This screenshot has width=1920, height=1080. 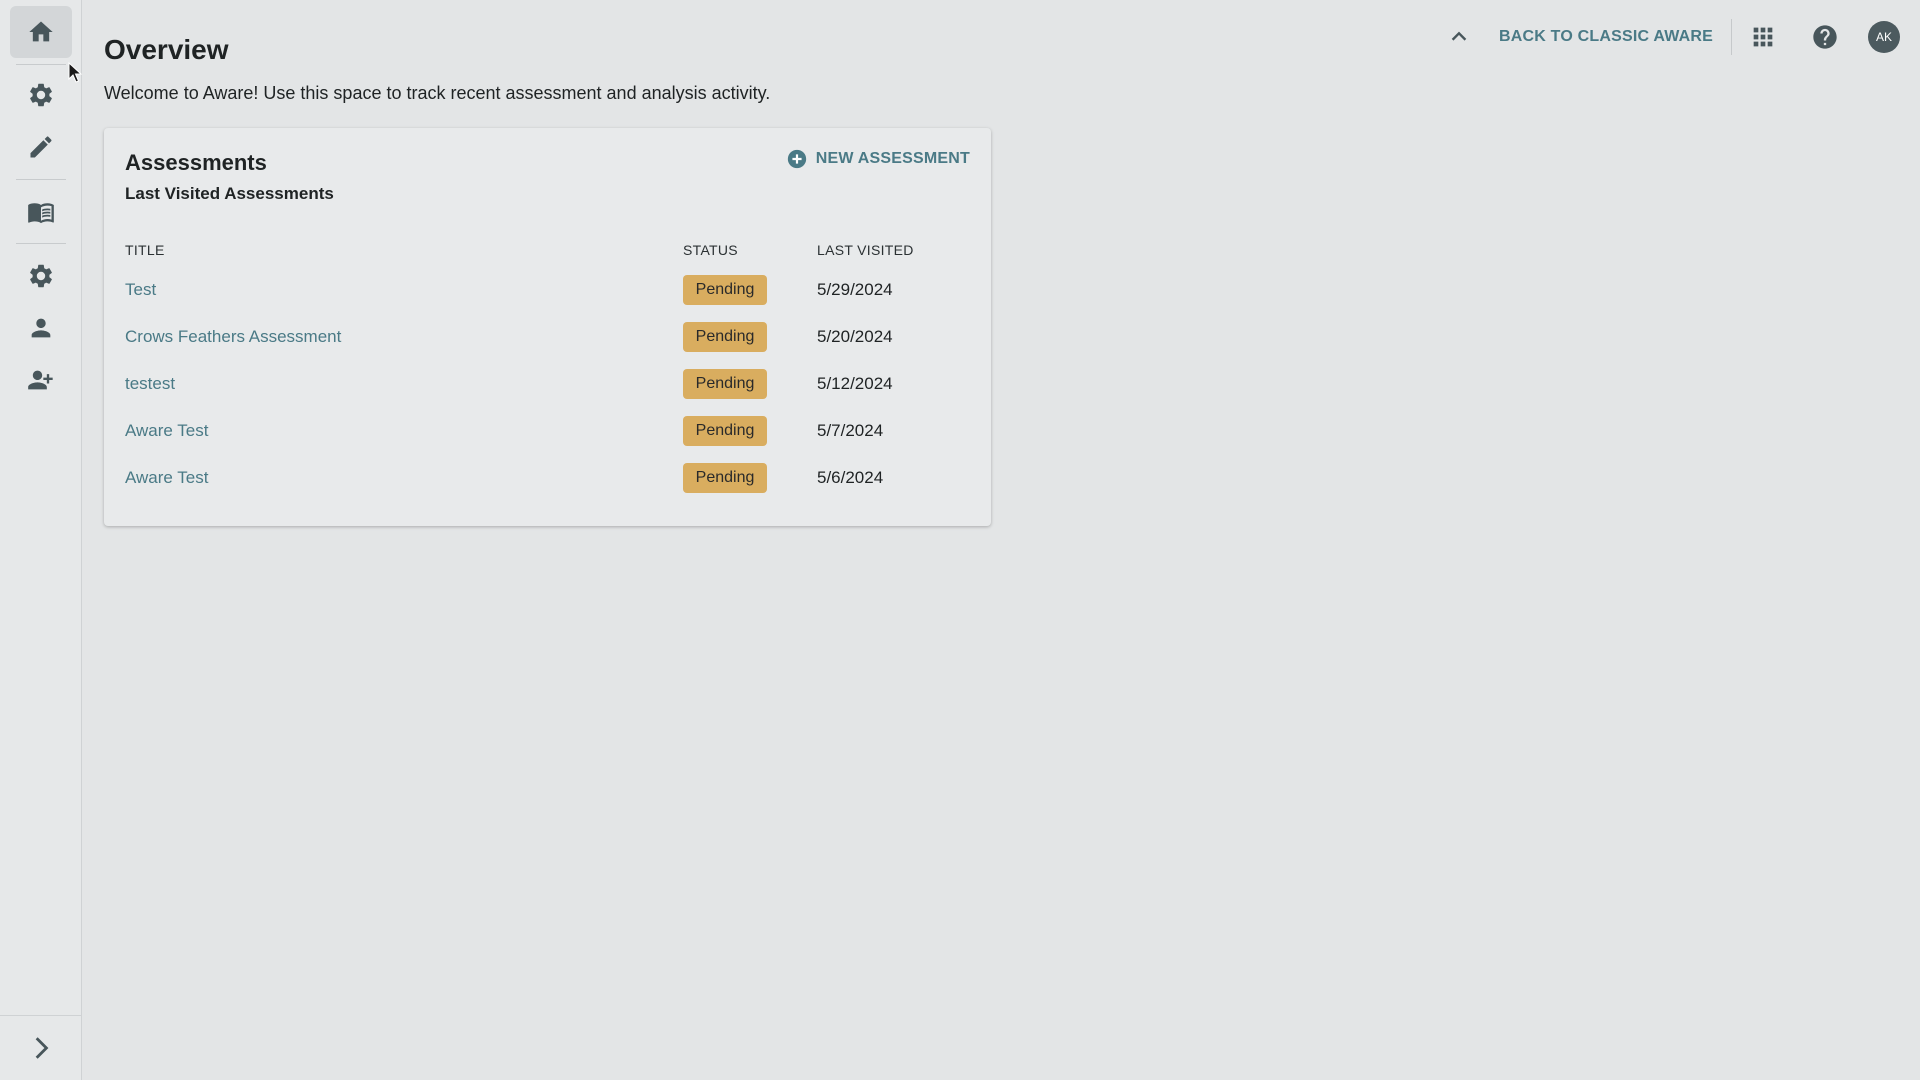 I want to click on page-title: Overview, so click(x=166, y=49).